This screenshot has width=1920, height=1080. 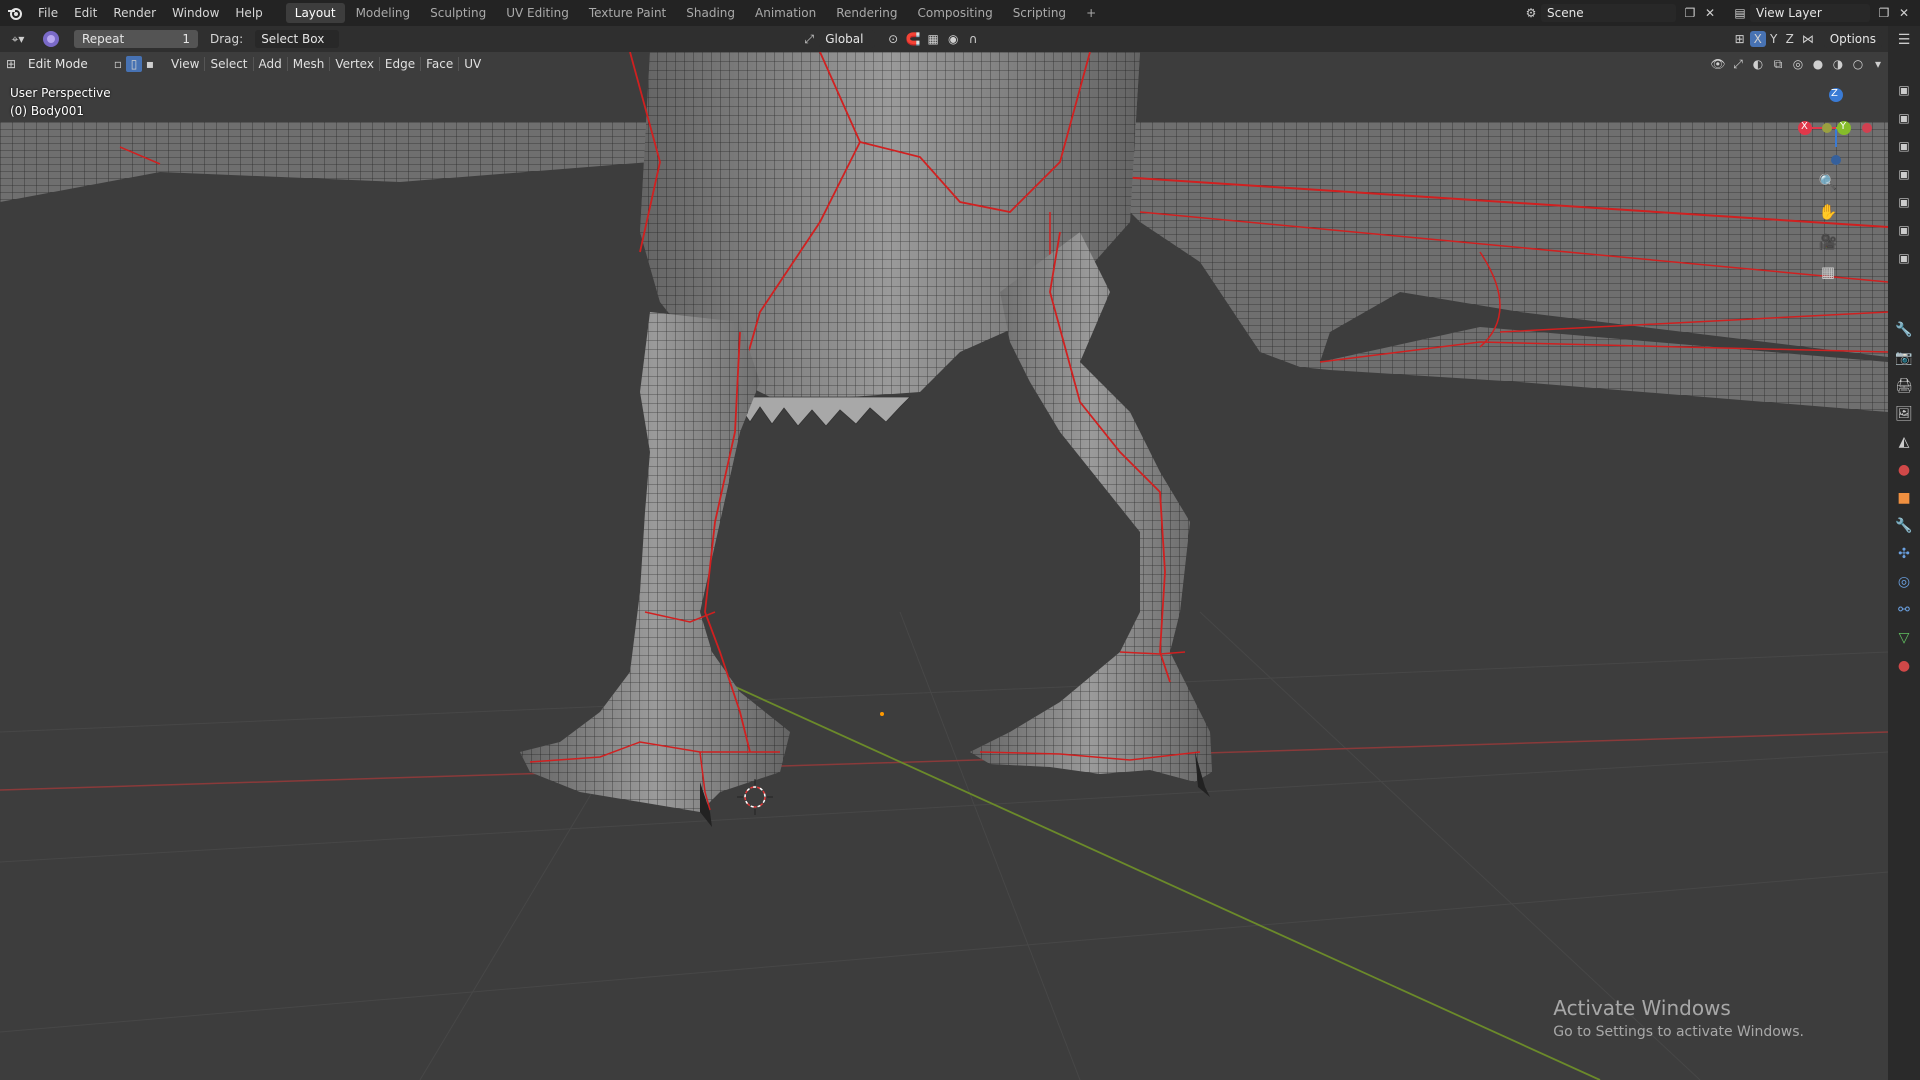 I want to click on gizmo-y-label: Y, so click(x=1843, y=126).